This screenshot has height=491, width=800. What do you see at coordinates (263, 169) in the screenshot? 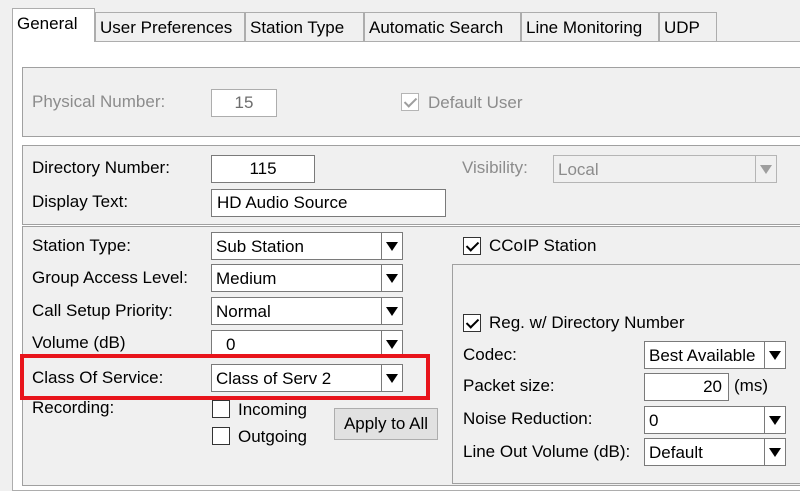
I see `directory-number-field: 115` at bounding box center [263, 169].